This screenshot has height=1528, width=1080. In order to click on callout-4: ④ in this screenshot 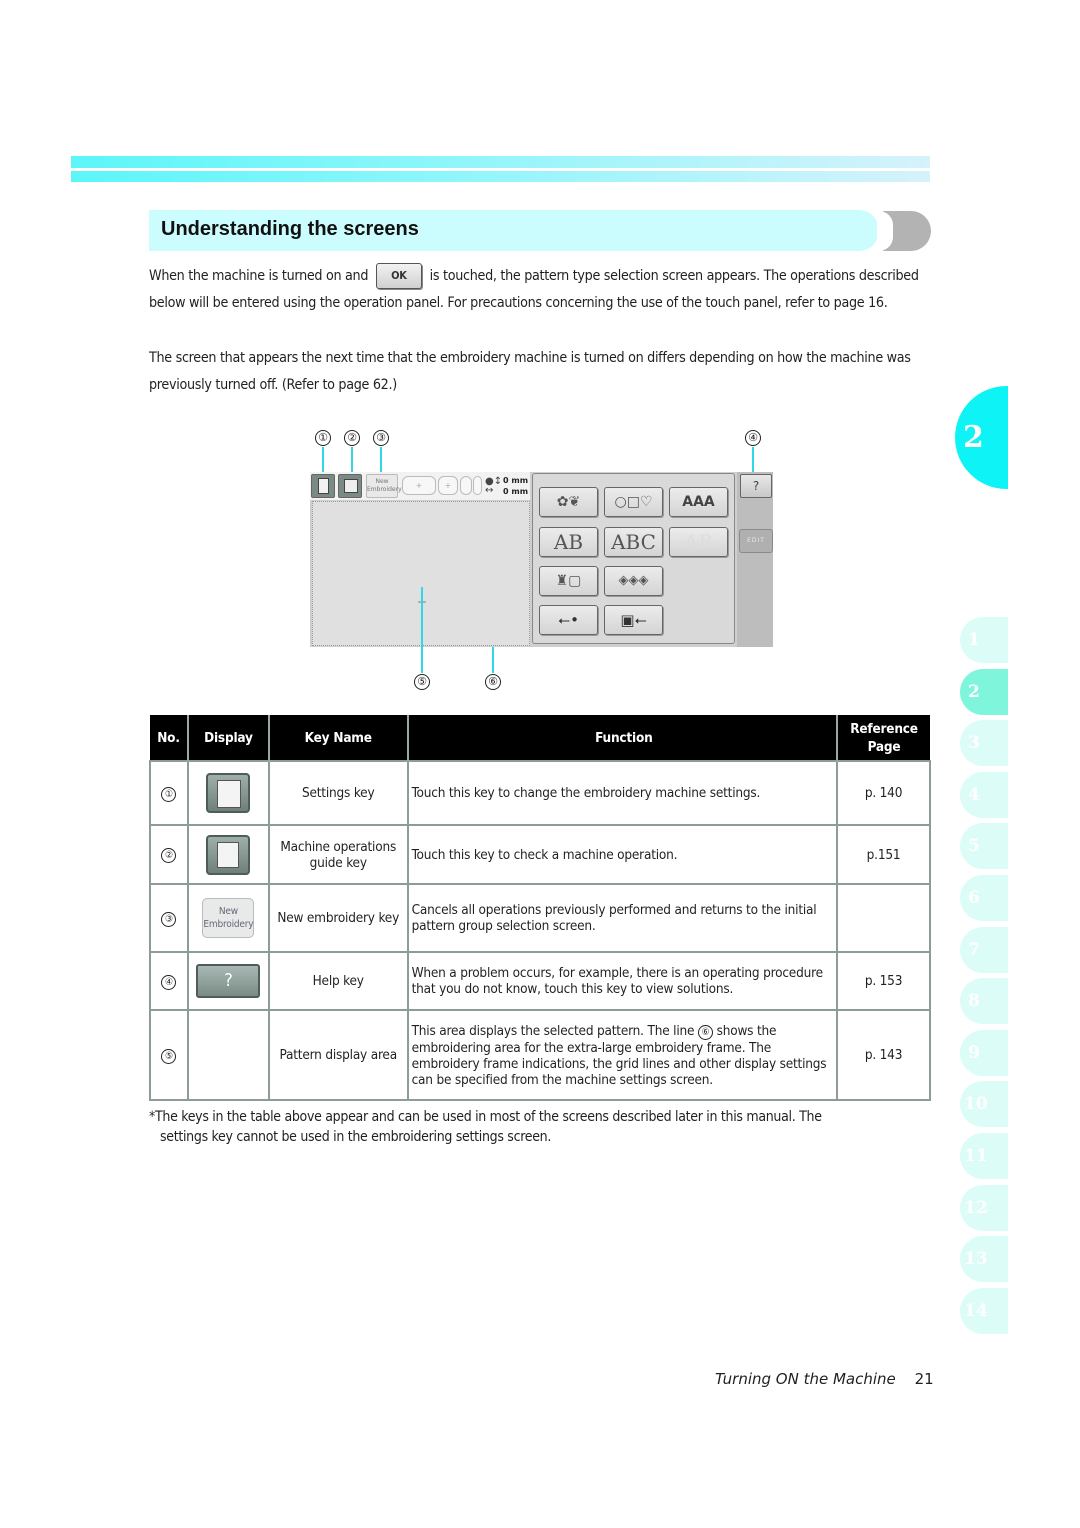, I will do `click(753, 438)`.